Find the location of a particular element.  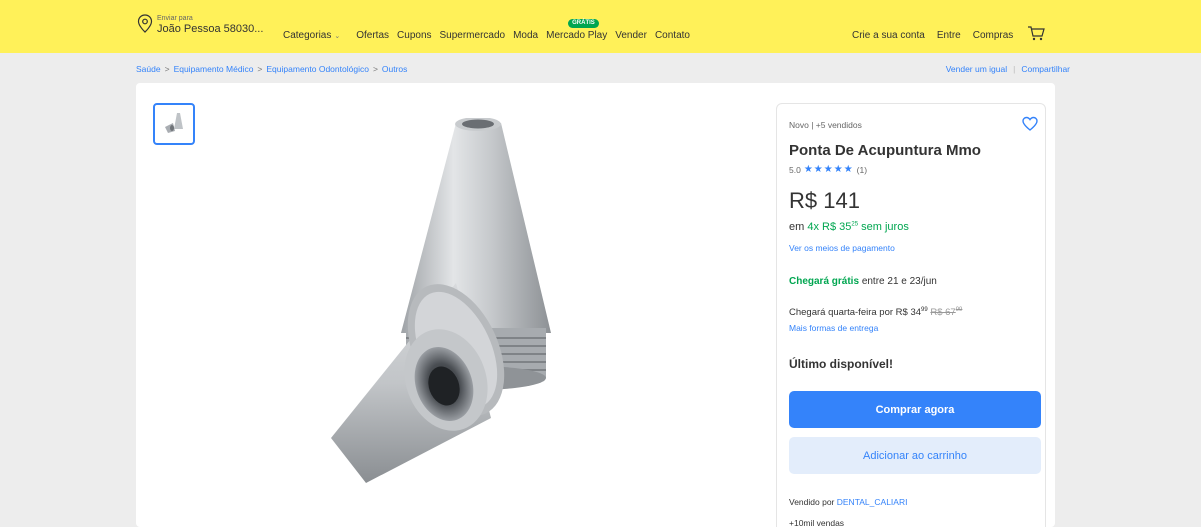

installments-prefix: em is located at coordinates (797, 227).